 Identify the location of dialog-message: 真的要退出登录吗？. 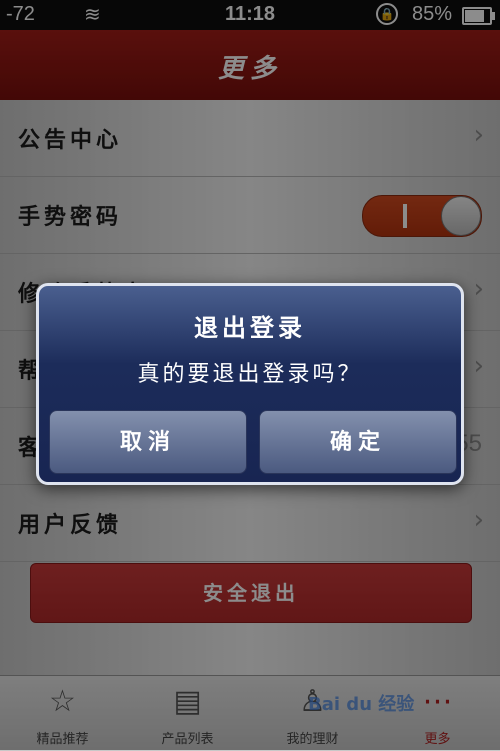
(250, 374).